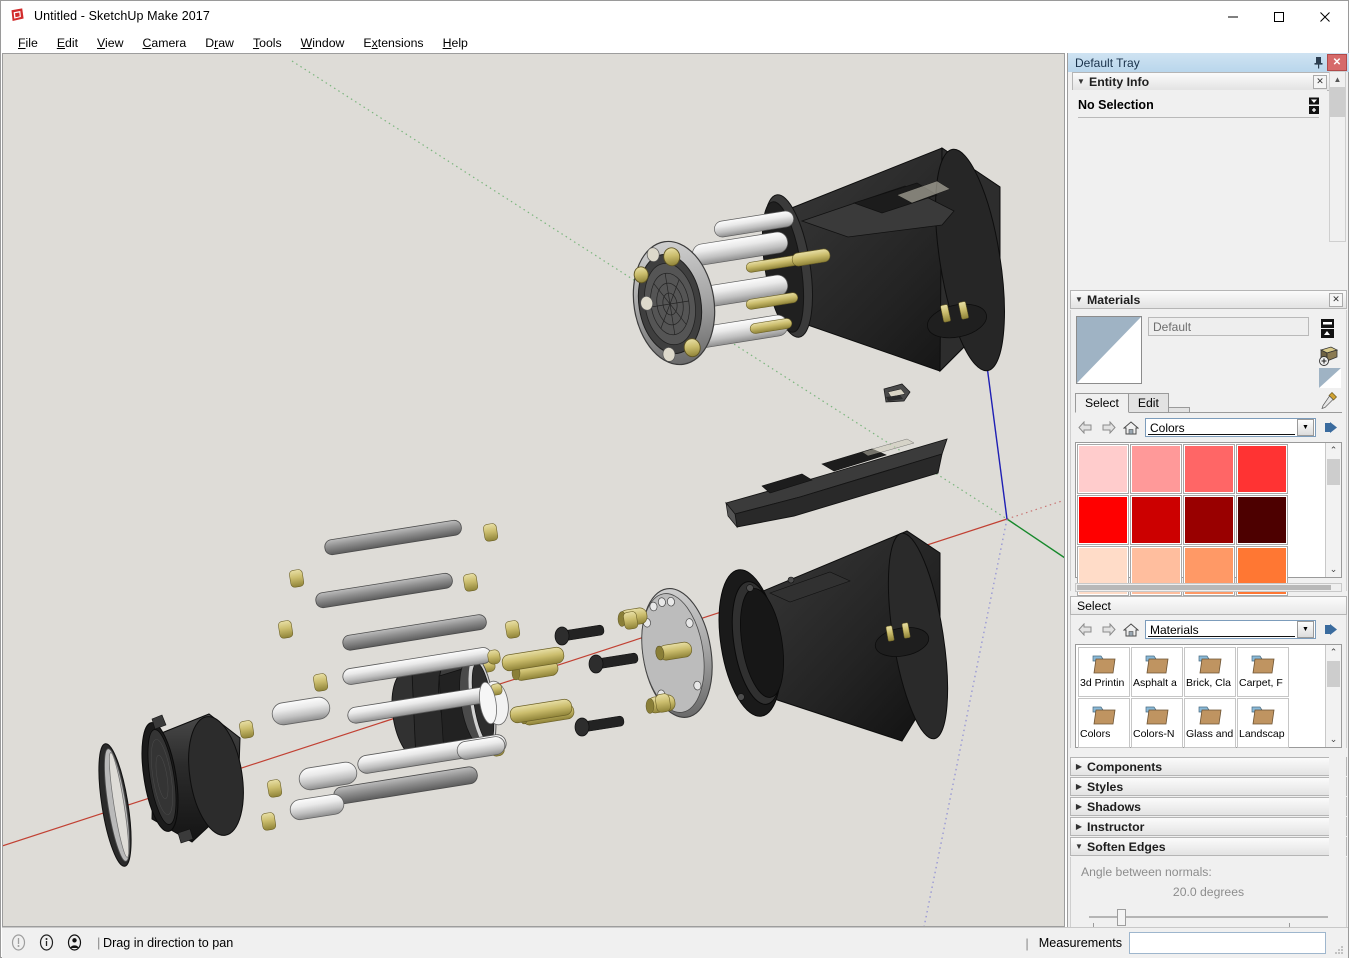  Describe the element at coordinates (1227, 943) in the screenshot. I see `measurements-input` at that location.